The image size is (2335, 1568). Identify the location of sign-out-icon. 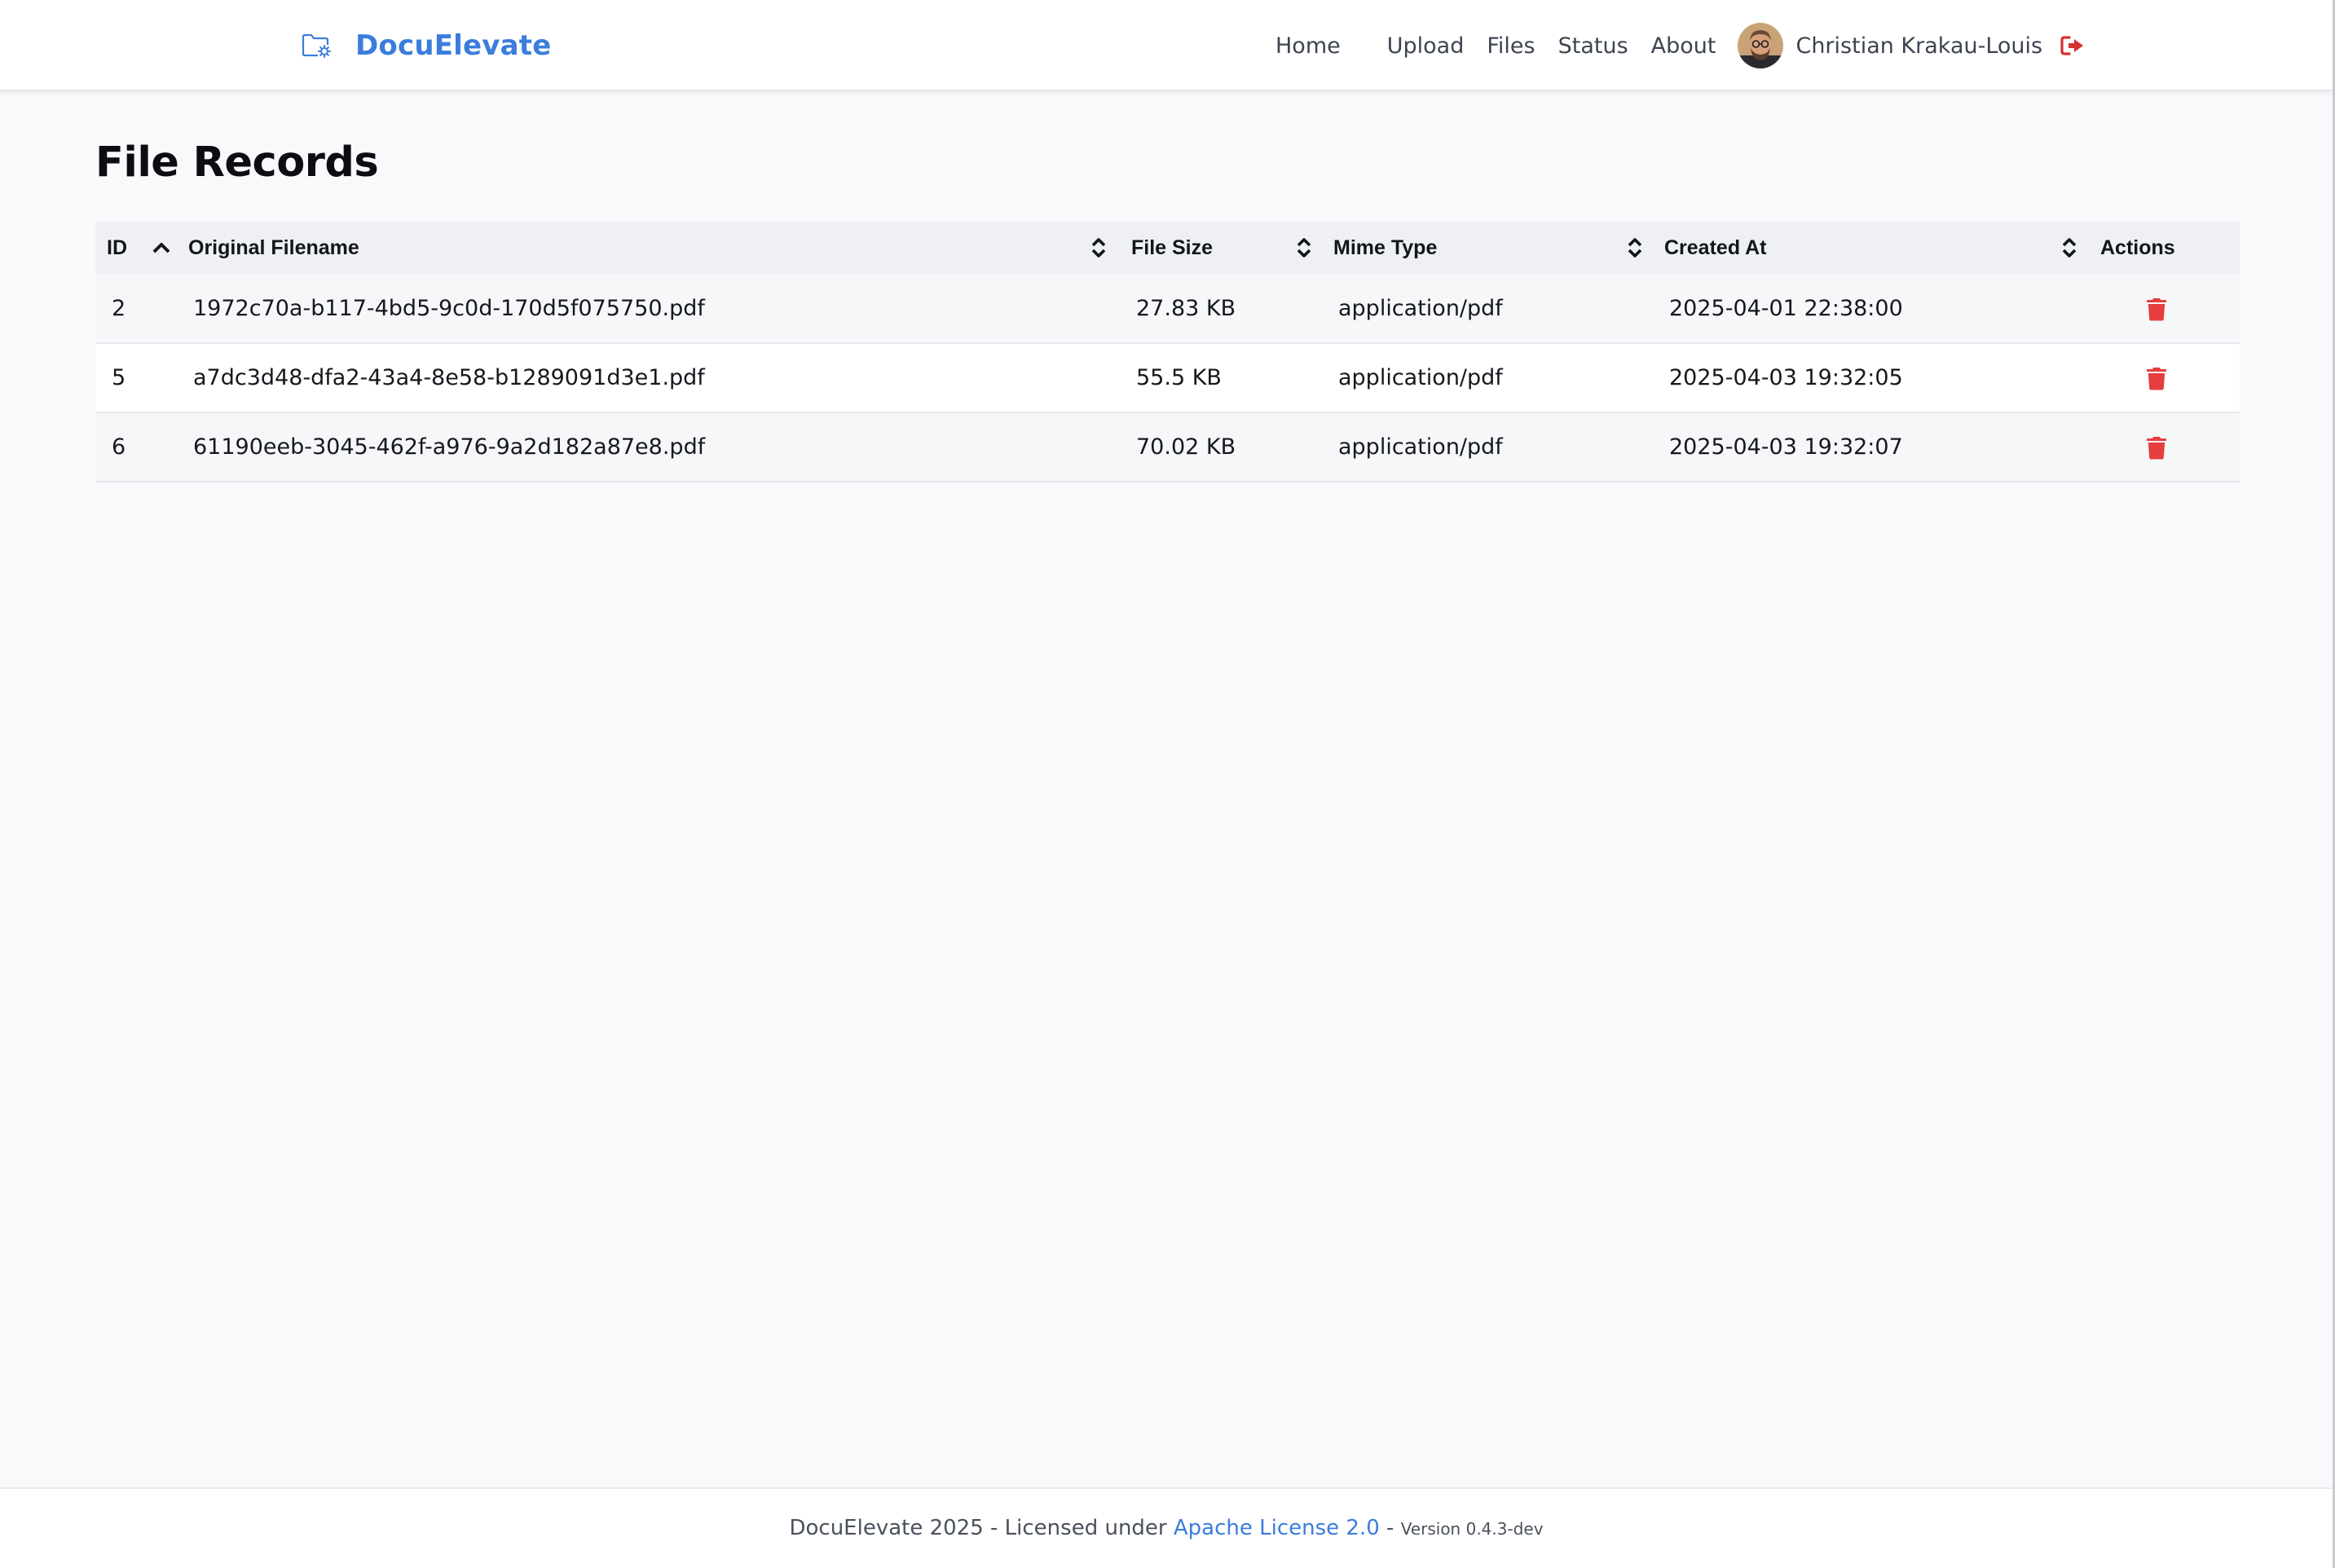
(2073, 45).